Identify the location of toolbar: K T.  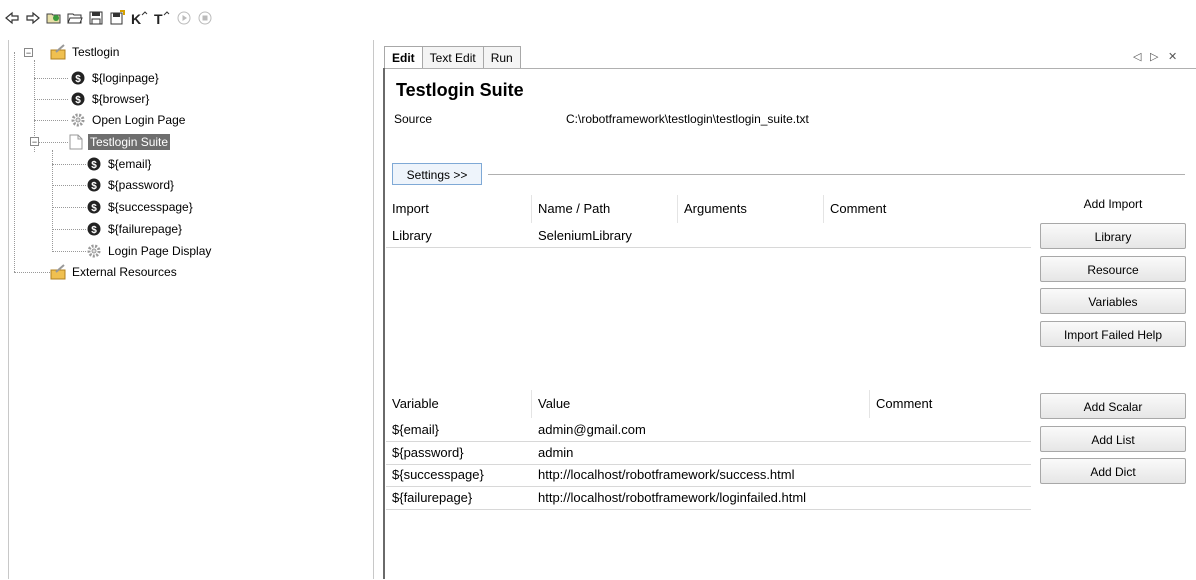
(598, 20).